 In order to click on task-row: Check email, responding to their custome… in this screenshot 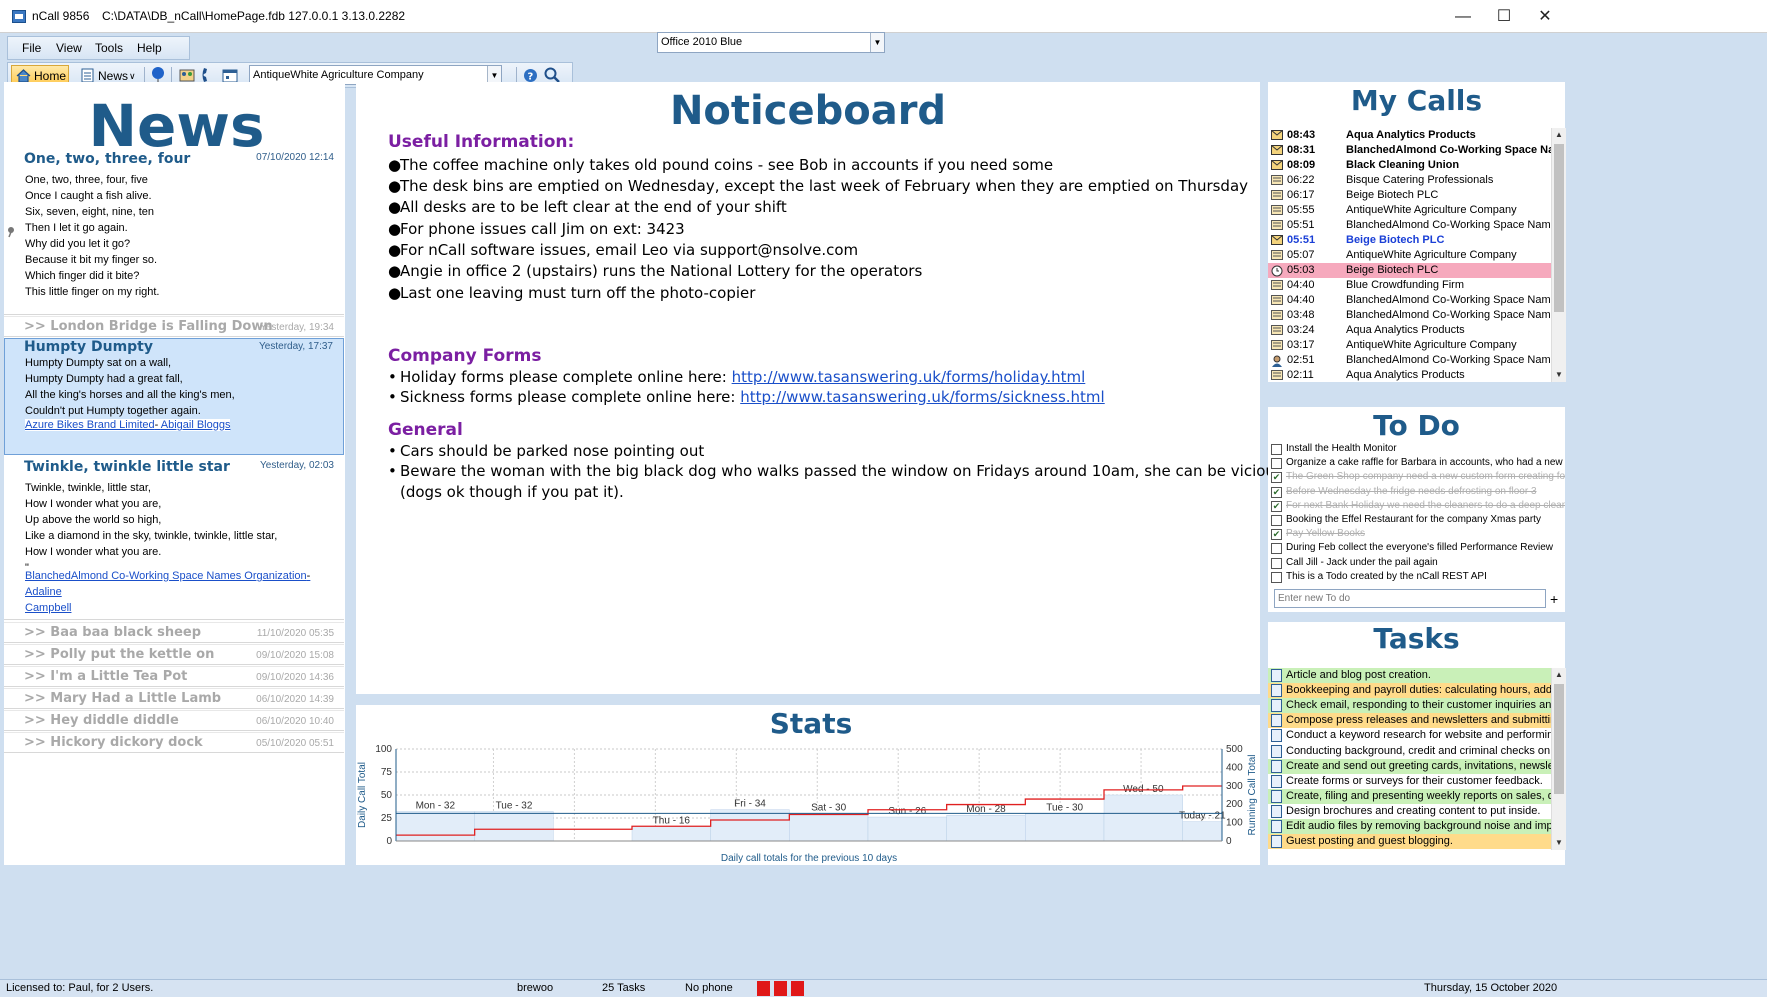, I will do `click(1410, 706)`.